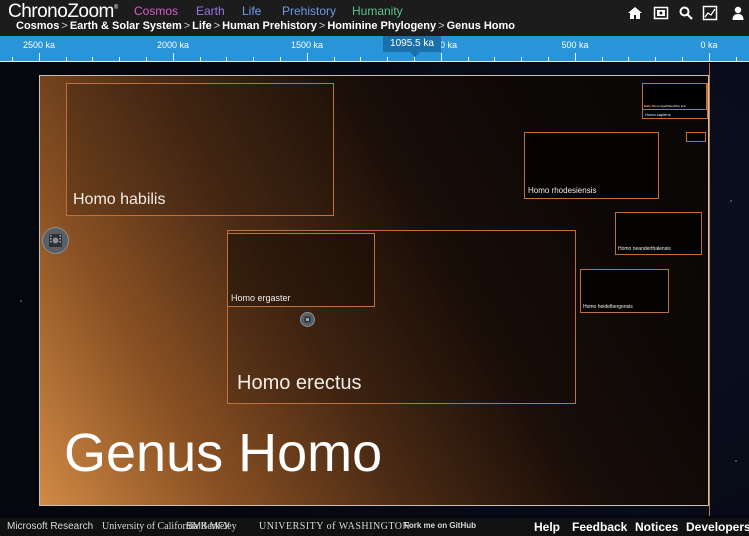  Describe the element at coordinates (223, 453) in the screenshot. I see `exhibit-title: Genus Homo` at that location.